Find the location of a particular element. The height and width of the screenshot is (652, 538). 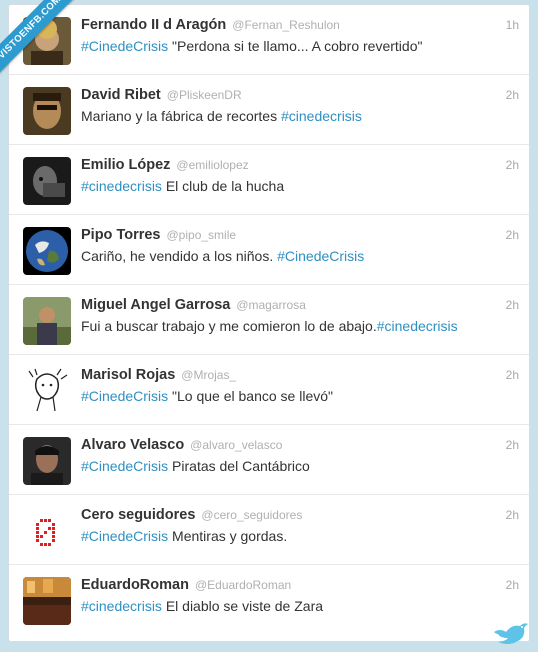

tweet-text: #cinedecrisis El diablo se viste de Zara is located at coordinates (300, 606).